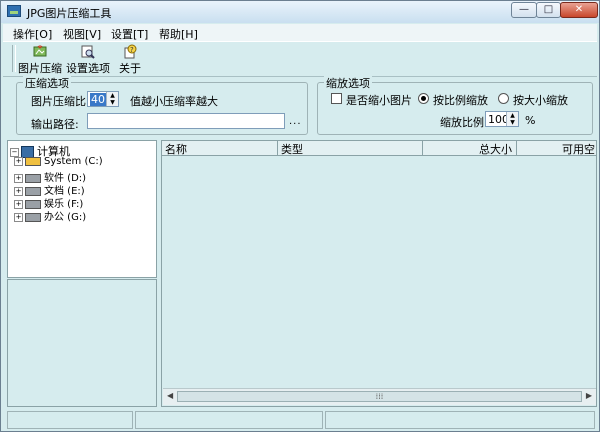  Describe the element at coordinates (88, 68) in the screenshot. I see `settings-button-label: 设置选项` at that location.